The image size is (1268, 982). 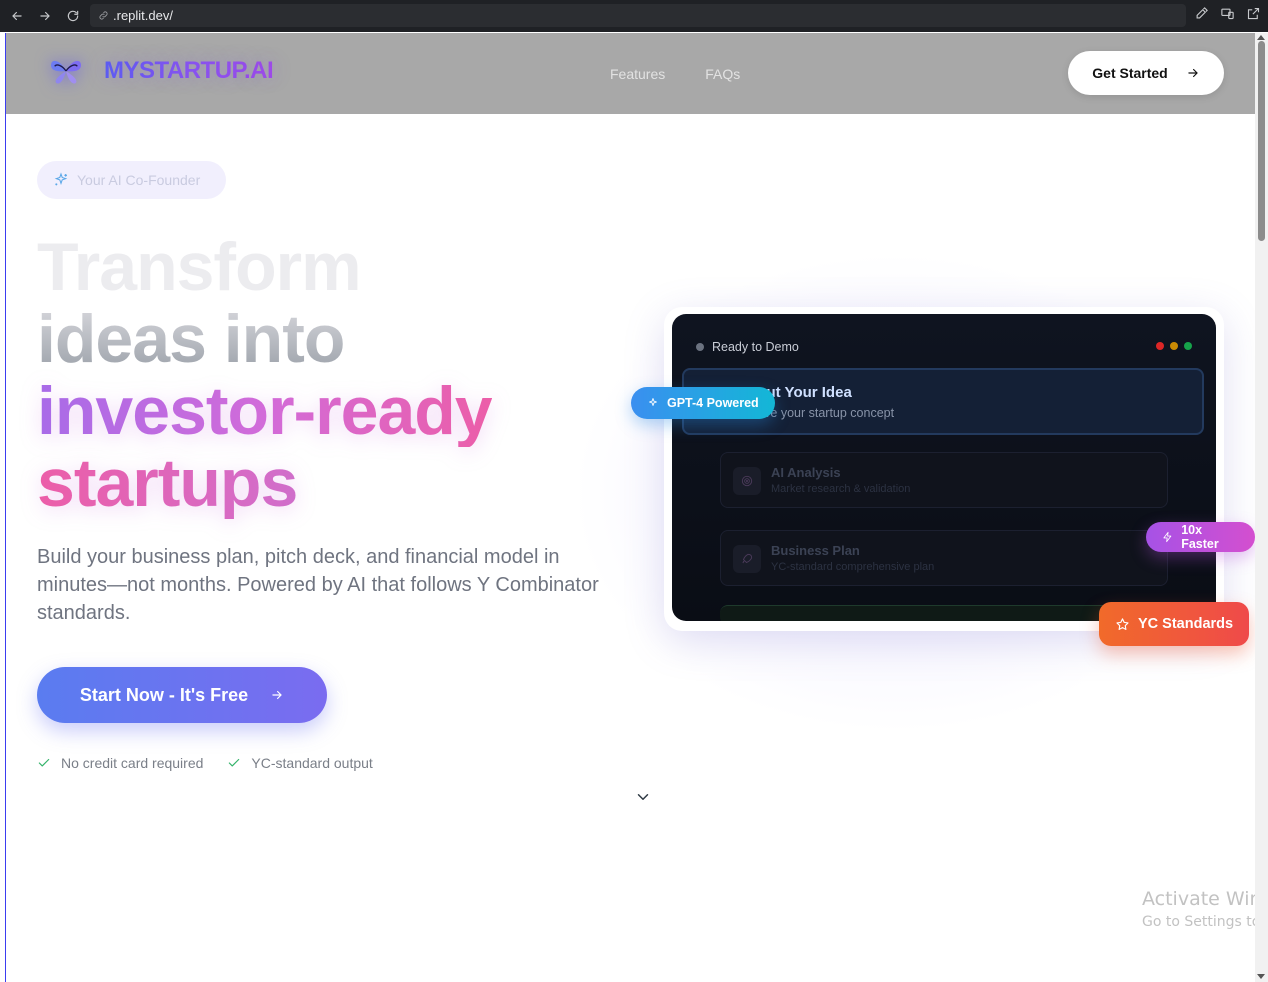 What do you see at coordinates (755, 347) in the screenshot?
I see `status-label: Ready to Demo` at bounding box center [755, 347].